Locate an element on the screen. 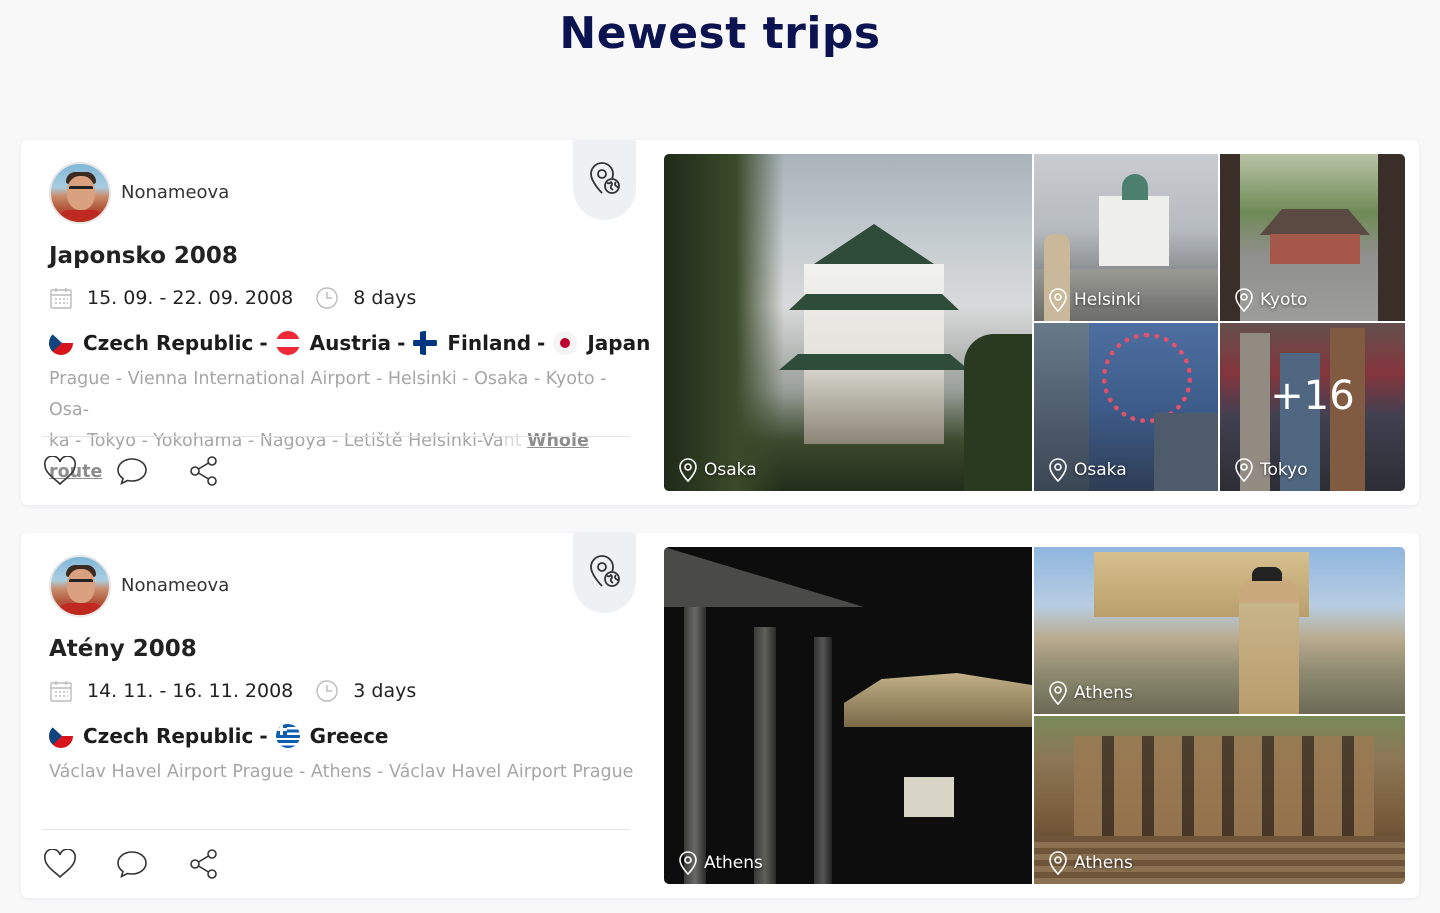 The width and height of the screenshot is (1440, 913). country-name: Japan is located at coordinates (618, 343).